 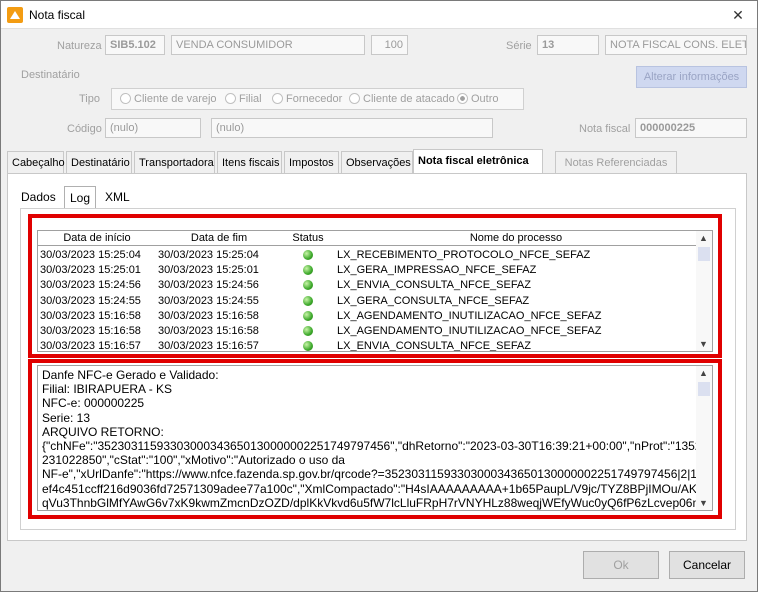 I want to click on close-icon: ✕, so click(x=738, y=15).